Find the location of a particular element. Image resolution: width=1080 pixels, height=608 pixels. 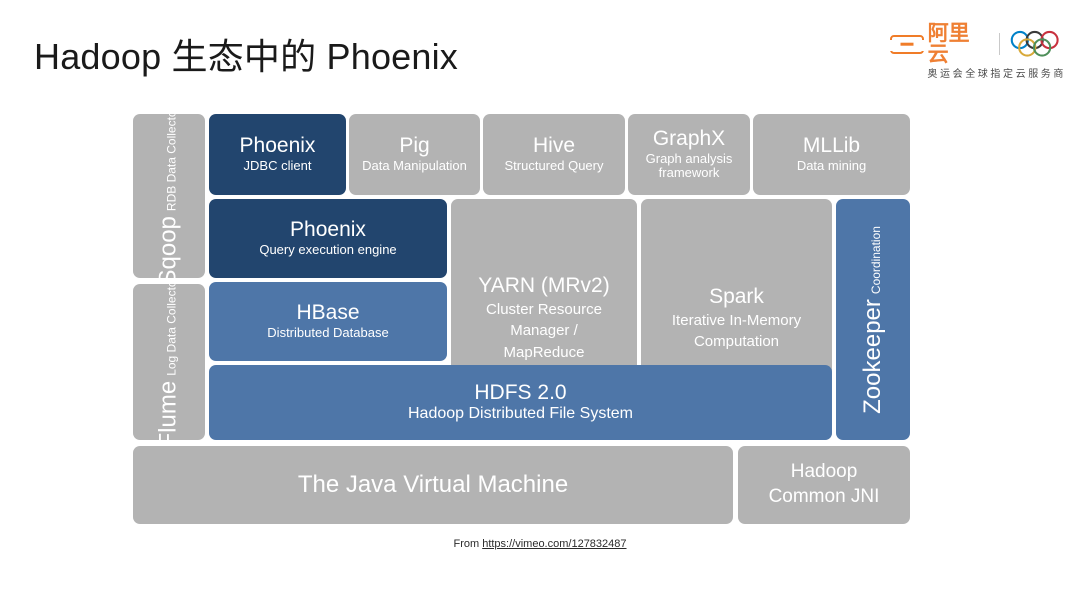

diagram-block-sqoop: Sqoop RDB Data Collector is located at coordinates (169, 196).